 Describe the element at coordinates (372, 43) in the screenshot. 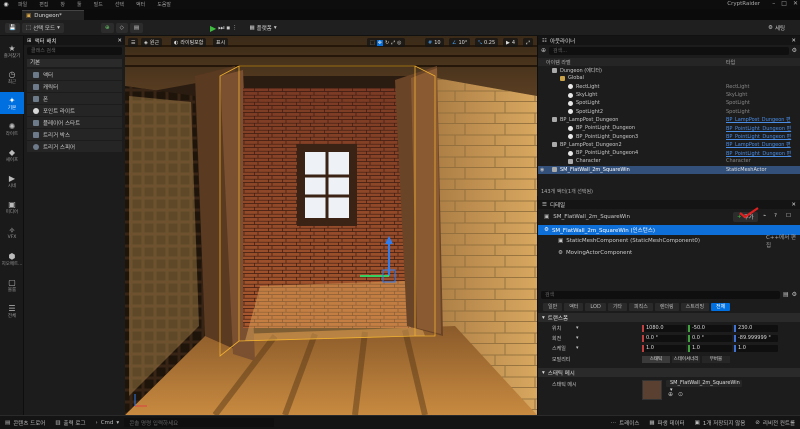

I see `select-tool-icon: ⬚` at that location.